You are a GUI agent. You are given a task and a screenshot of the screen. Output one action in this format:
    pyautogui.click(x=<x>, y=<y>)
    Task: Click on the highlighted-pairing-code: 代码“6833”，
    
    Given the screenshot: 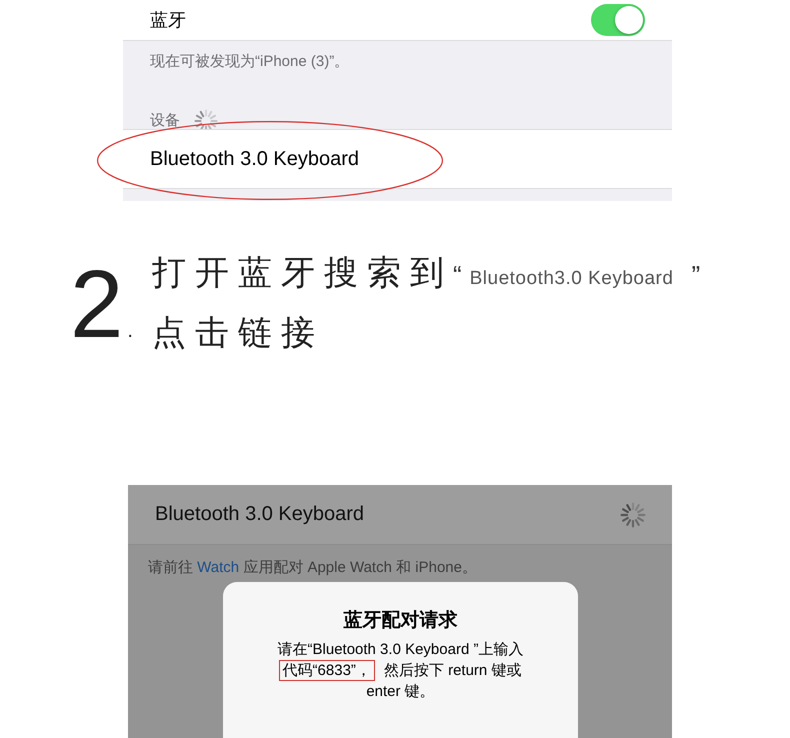 What is the action you would take?
    pyautogui.click(x=326, y=670)
    